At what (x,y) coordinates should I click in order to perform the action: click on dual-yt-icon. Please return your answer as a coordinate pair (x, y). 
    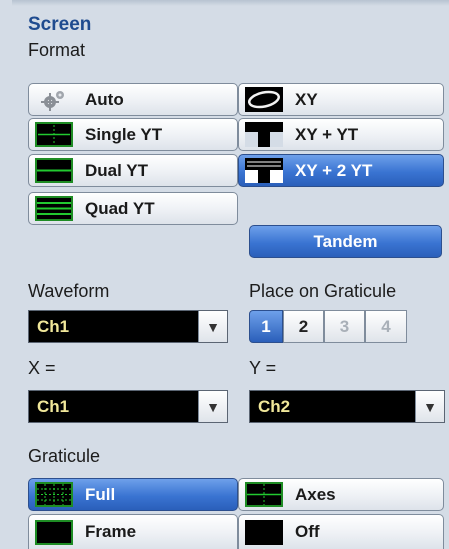
    Looking at the image, I should click on (54, 170).